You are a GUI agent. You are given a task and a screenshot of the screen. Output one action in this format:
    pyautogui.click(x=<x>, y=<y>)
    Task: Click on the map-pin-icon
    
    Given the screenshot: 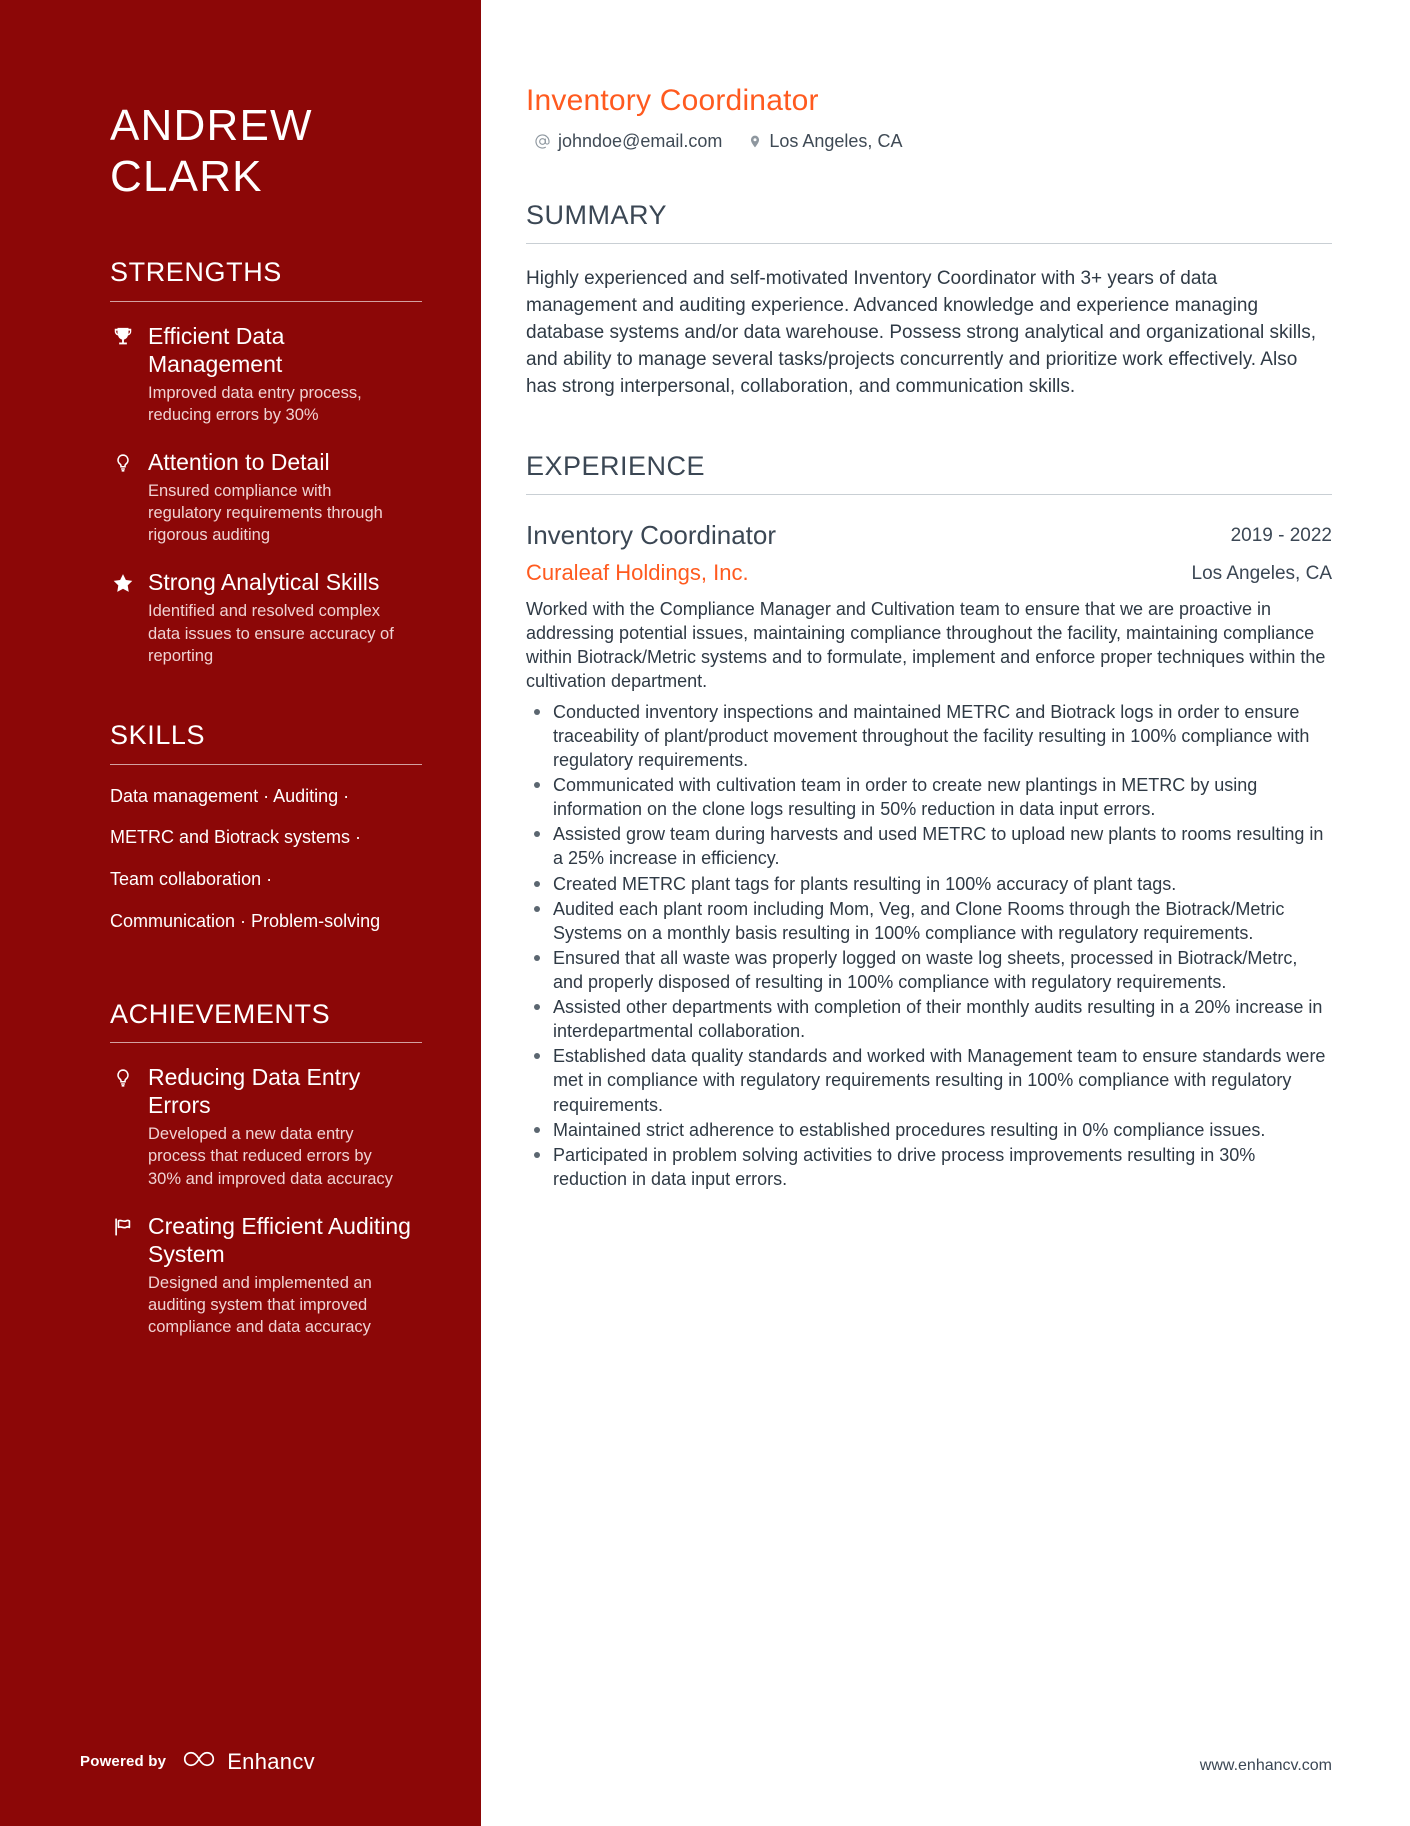 What is the action you would take?
    pyautogui.click(x=755, y=141)
    